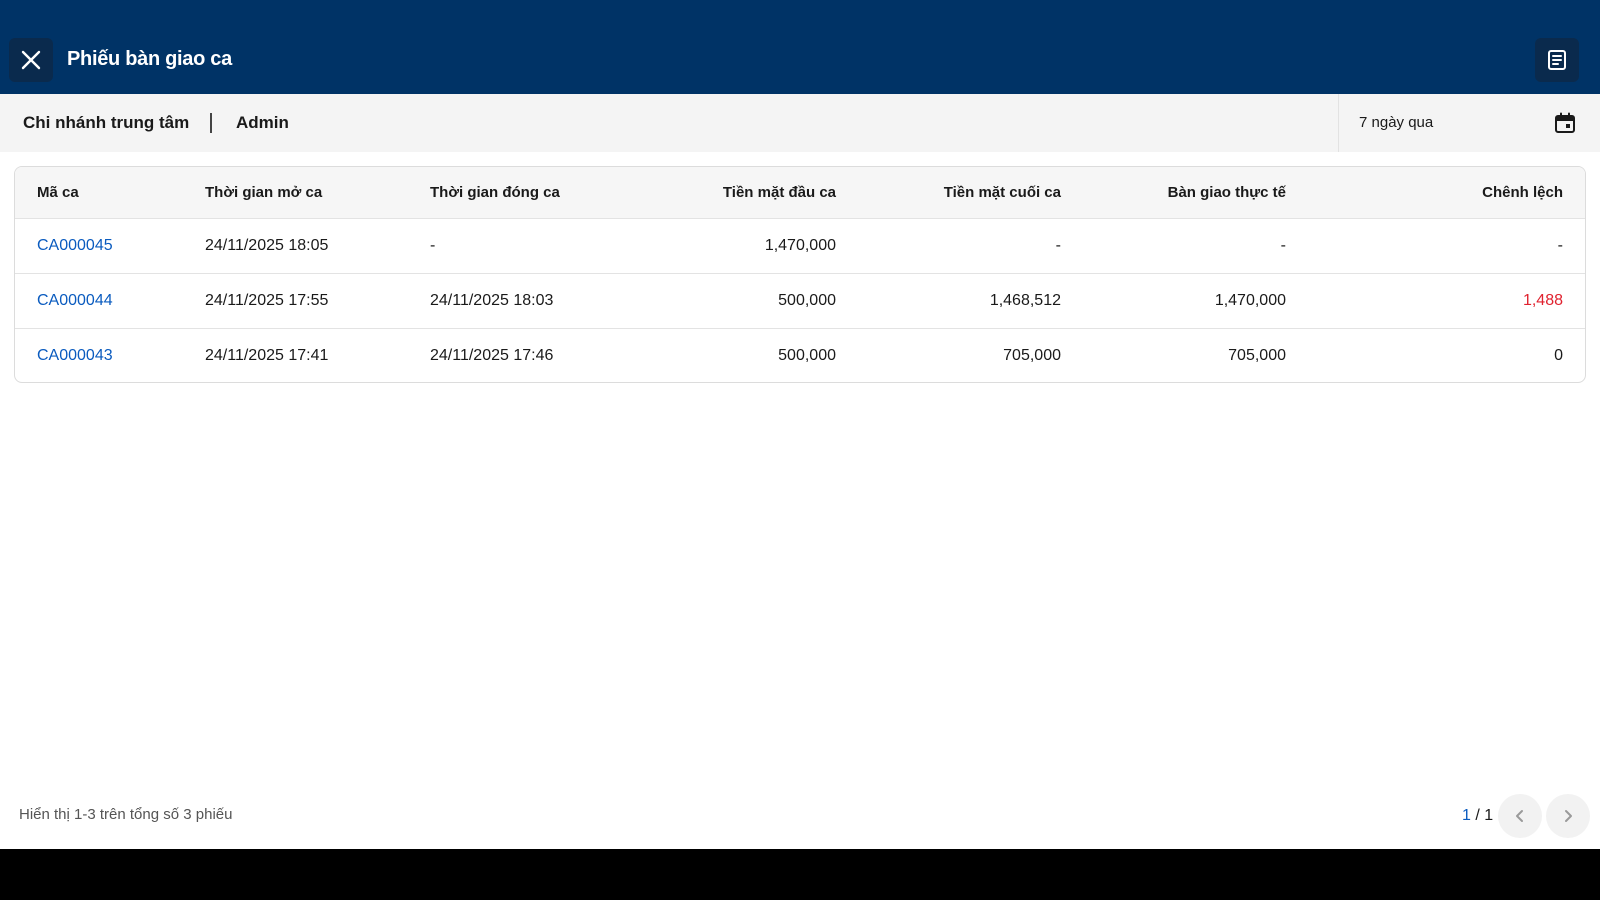 This screenshot has height=900, width=1600. Describe the element at coordinates (1542, 300) in the screenshot. I see `difference-cell: 1,488` at that location.